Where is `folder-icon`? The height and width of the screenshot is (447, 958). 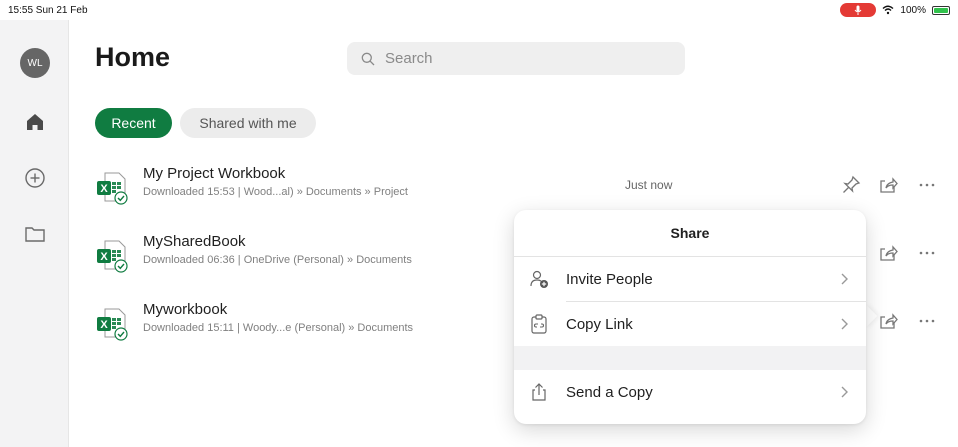
folder-icon is located at coordinates (35, 234).